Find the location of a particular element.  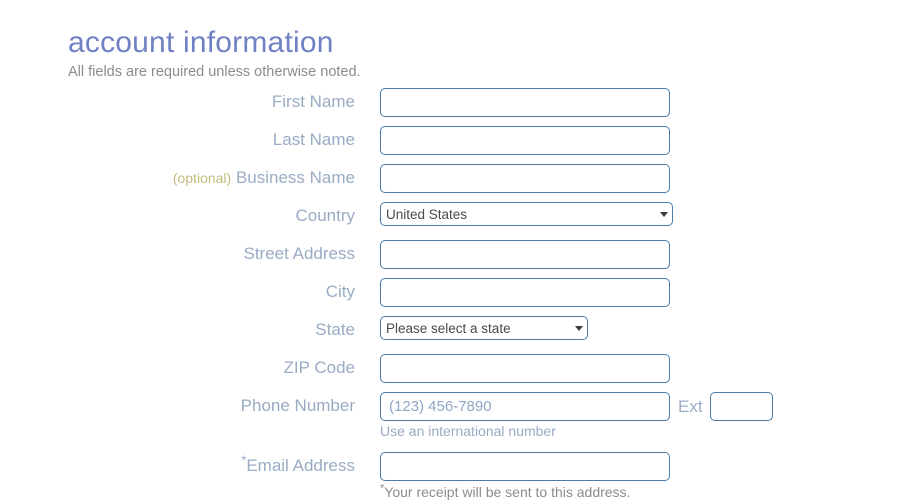

field-phone-number: Ext is located at coordinates (576, 406).